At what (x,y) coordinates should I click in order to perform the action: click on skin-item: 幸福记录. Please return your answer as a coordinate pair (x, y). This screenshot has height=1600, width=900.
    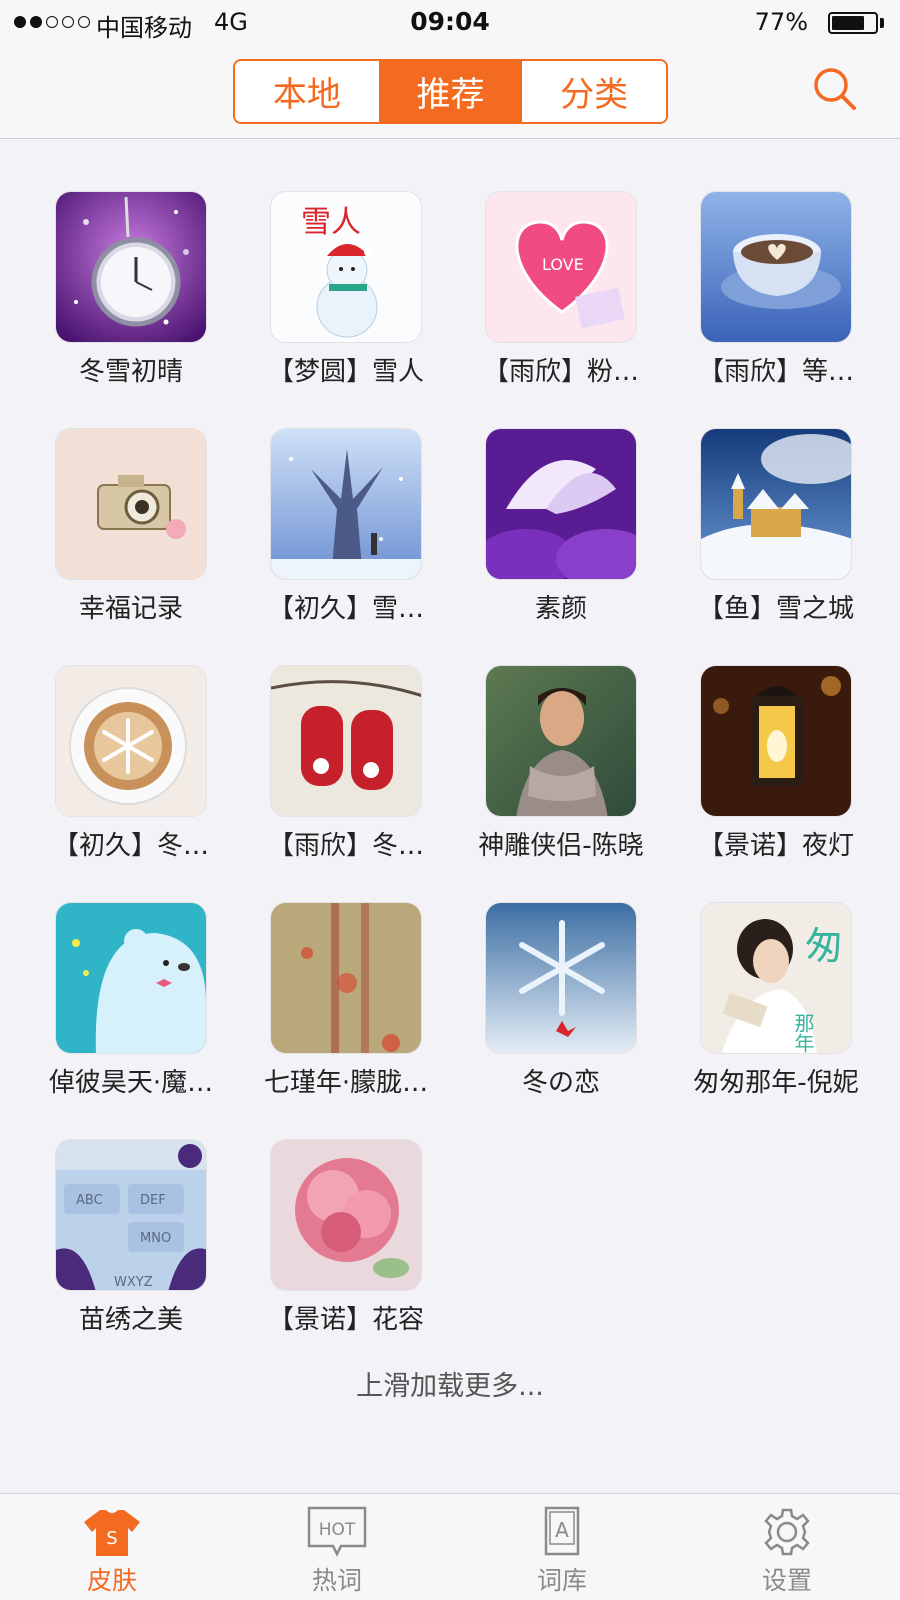
    Looking at the image, I should click on (107, 533).